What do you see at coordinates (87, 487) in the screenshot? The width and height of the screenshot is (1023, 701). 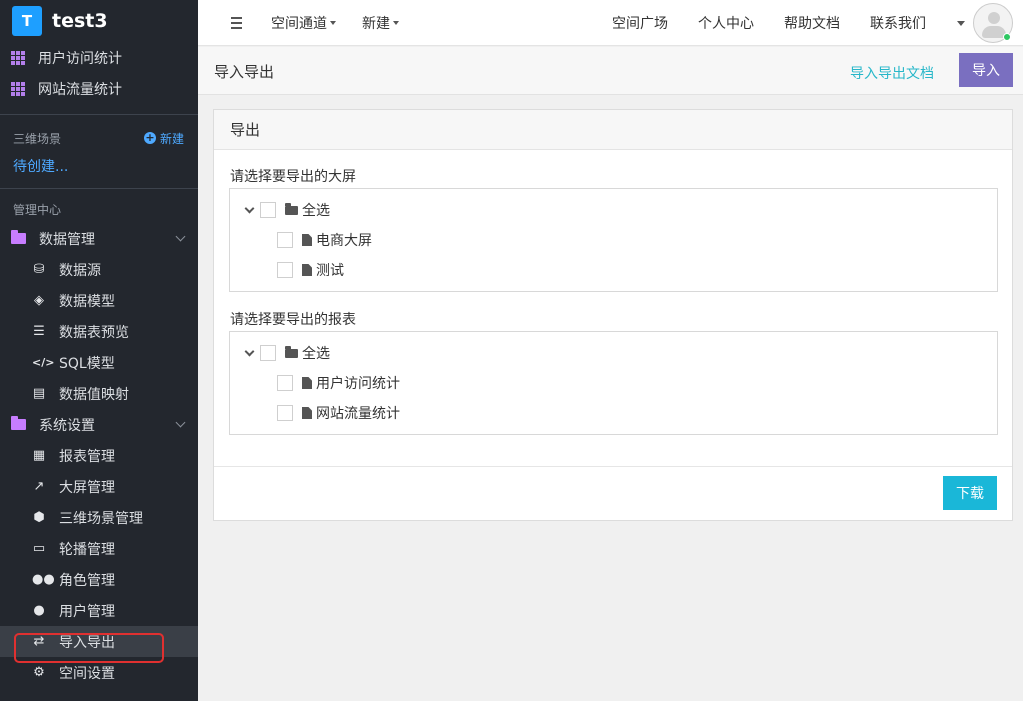 I see `sidebar-item-label: 大屏管理` at bounding box center [87, 487].